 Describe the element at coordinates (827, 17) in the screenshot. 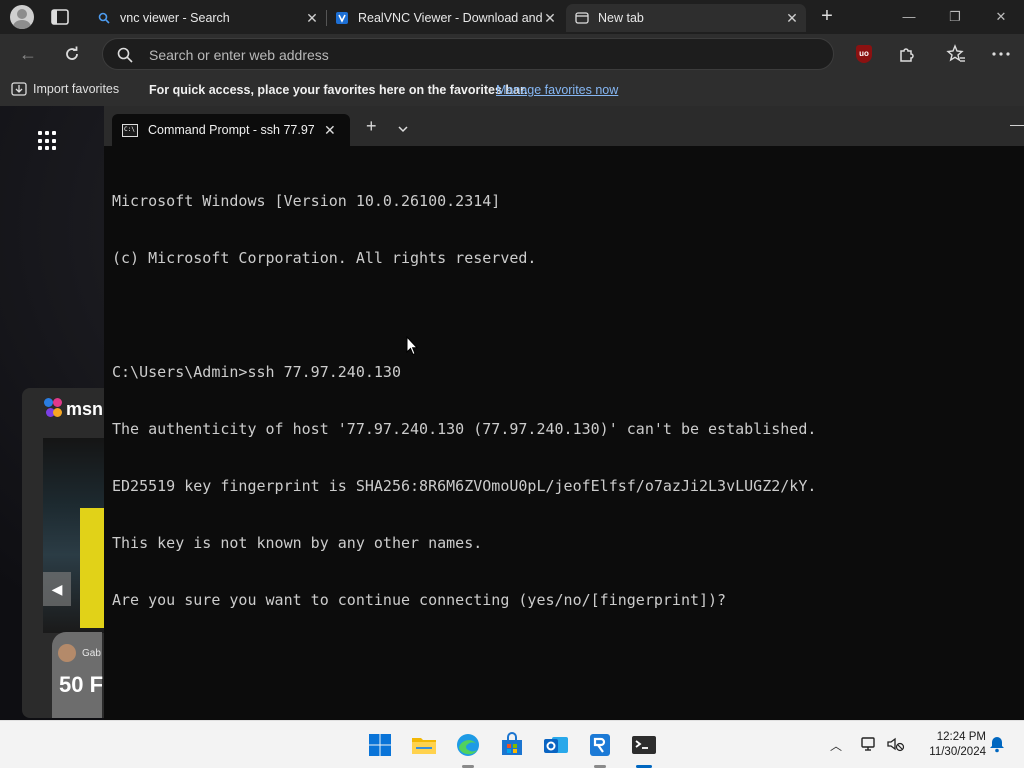

I see `new-tab-plus-icon: +` at that location.